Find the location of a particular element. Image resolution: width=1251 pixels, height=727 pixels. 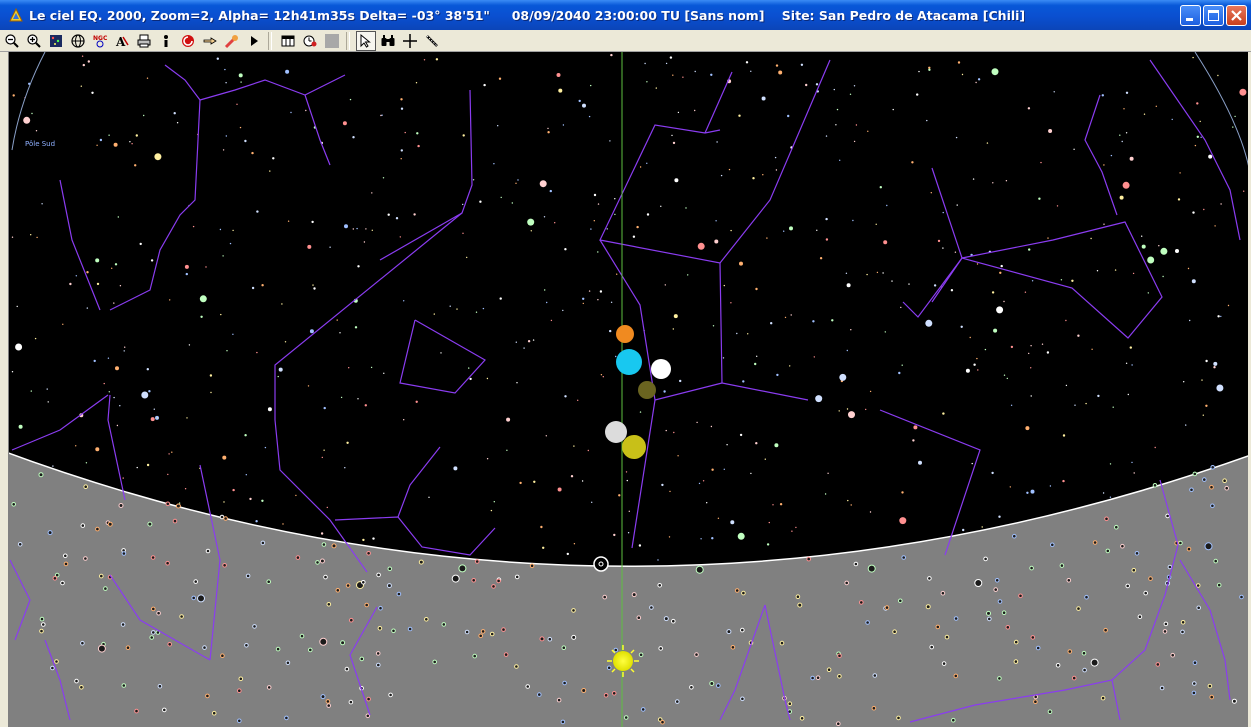

star-map-button is located at coordinates (56, 41).